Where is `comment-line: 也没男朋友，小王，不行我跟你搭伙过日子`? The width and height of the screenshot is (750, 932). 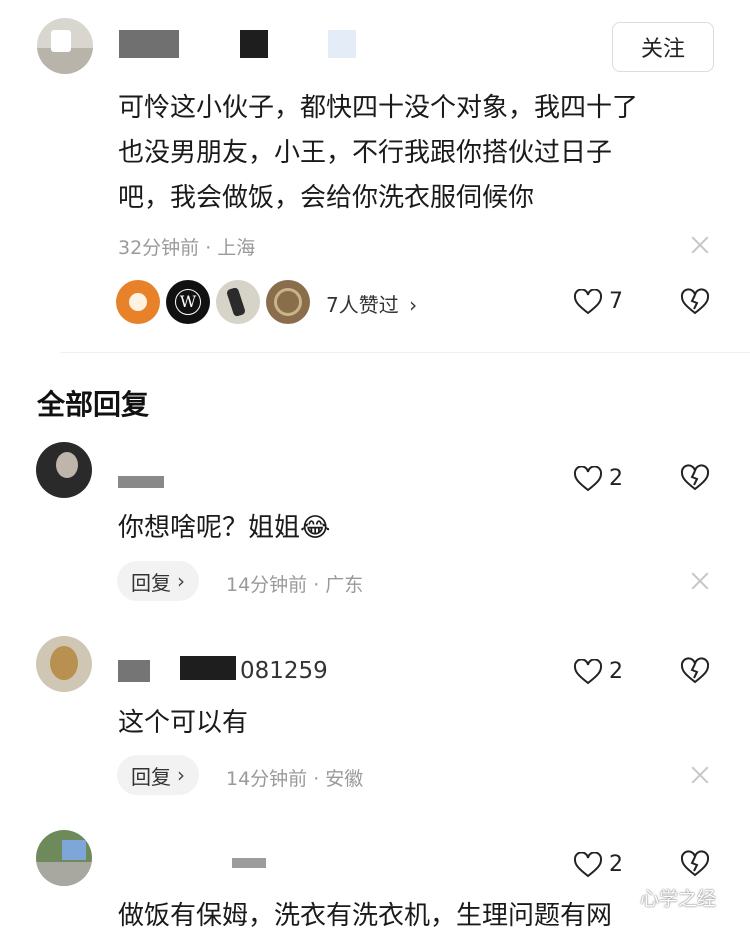
comment-line: 也没男朋友，小王，不行我跟你搭伙过日子 is located at coordinates (365, 153).